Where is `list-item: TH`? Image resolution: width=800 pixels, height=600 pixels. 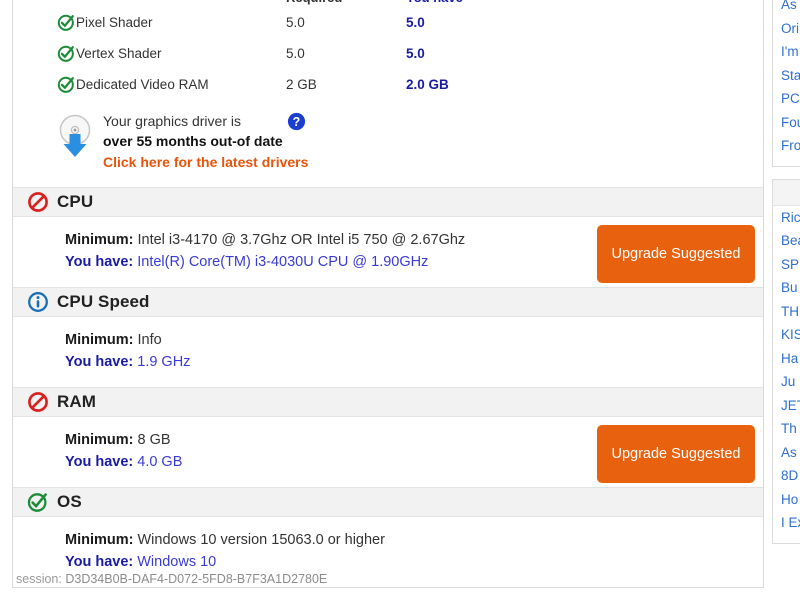
list-item: TH is located at coordinates (786, 312).